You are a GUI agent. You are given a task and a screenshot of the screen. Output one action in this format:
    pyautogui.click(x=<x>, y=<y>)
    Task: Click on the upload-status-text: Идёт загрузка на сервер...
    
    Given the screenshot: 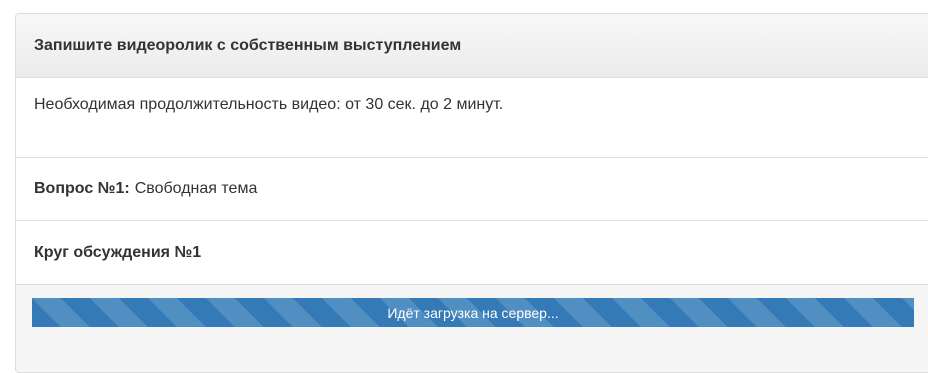 What is the action you would take?
    pyautogui.click(x=473, y=312)
    